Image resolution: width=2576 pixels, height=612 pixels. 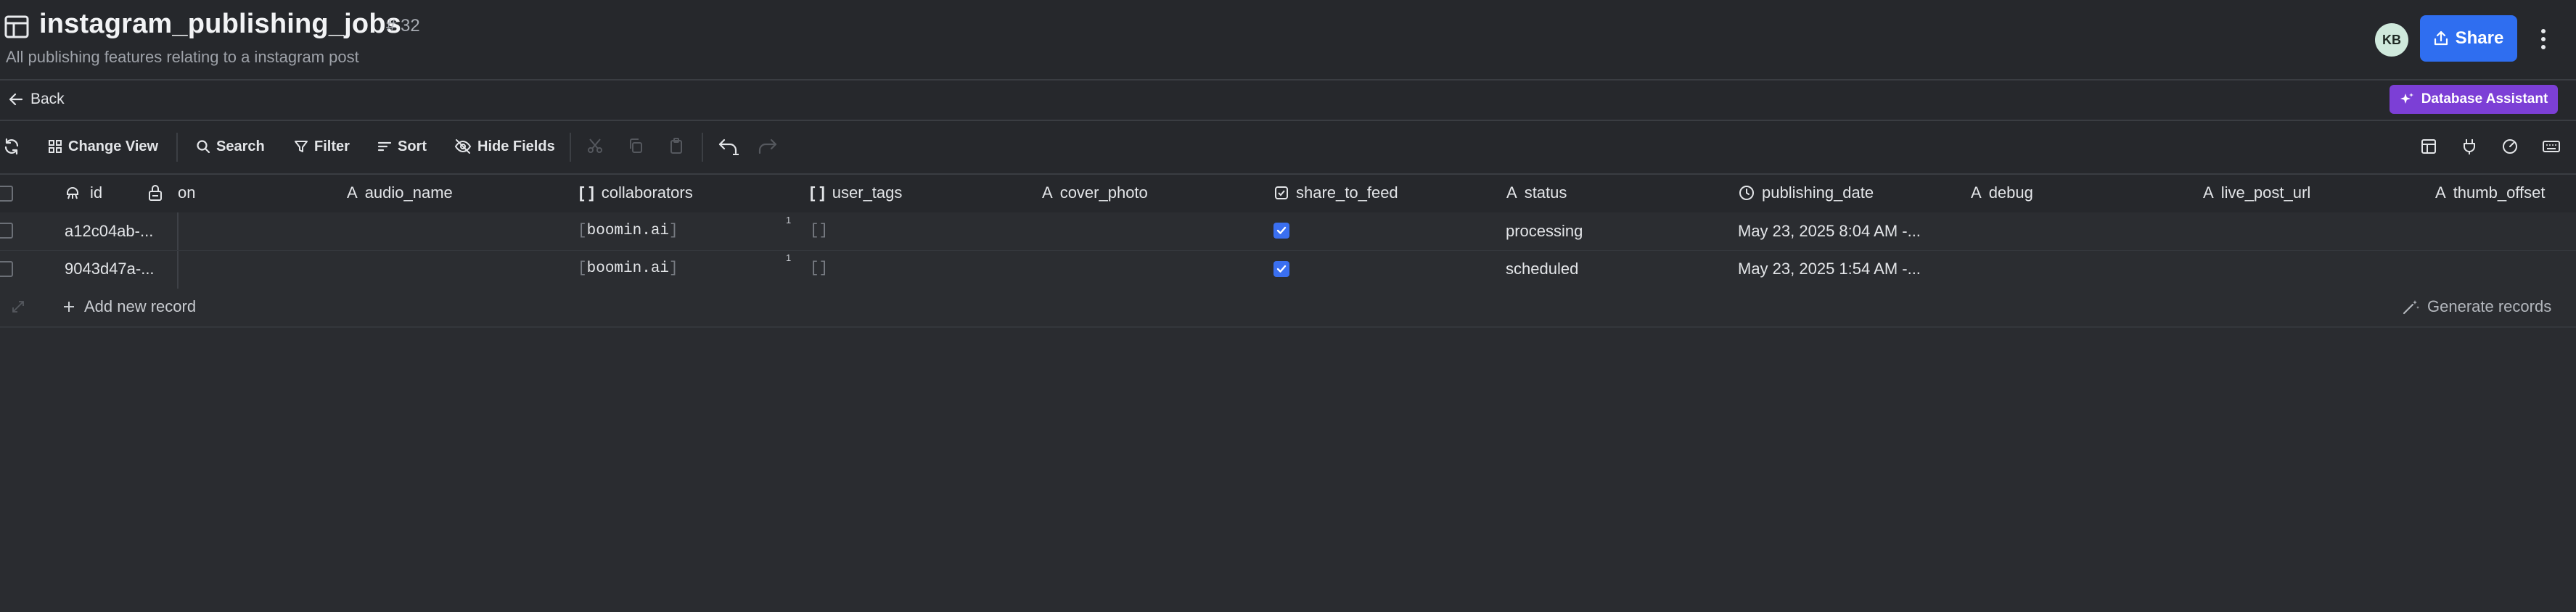 What do you see at coordinates (1746, 193) in the screenshot?
I see `clock-icon` at bounding box center [1746, 193].